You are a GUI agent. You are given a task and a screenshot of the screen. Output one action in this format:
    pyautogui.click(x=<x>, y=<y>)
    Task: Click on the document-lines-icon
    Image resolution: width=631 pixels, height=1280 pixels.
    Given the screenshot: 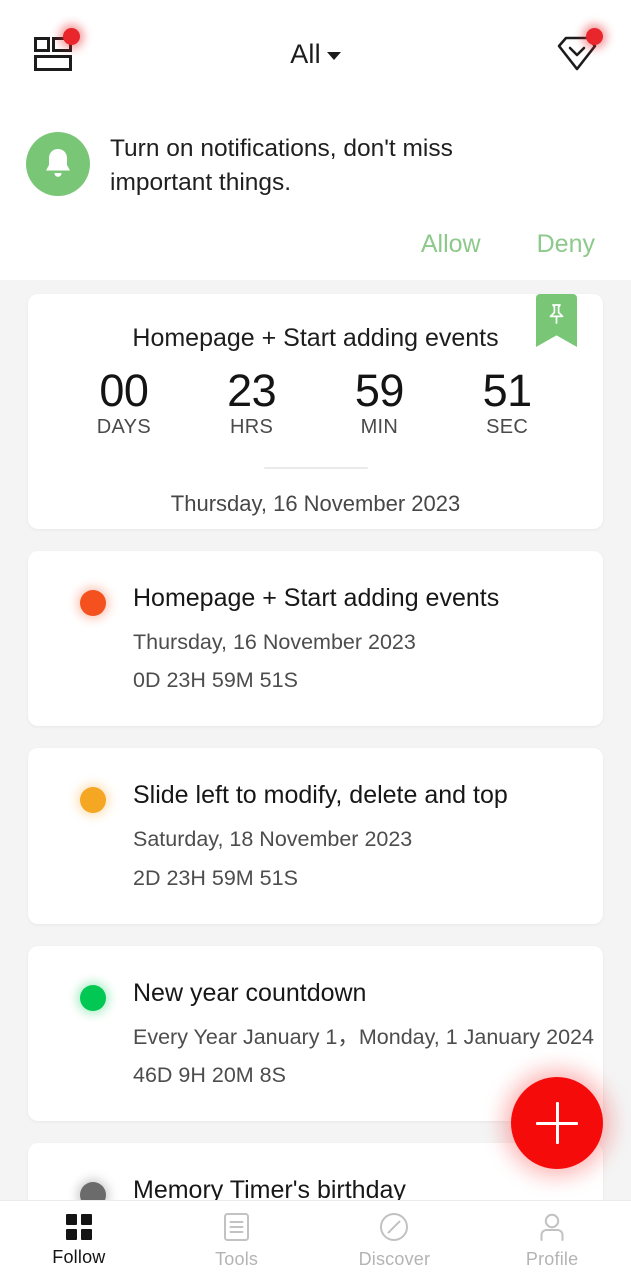 What is the action you would take?
    pyautogui.click(x=237, y=1226)
    